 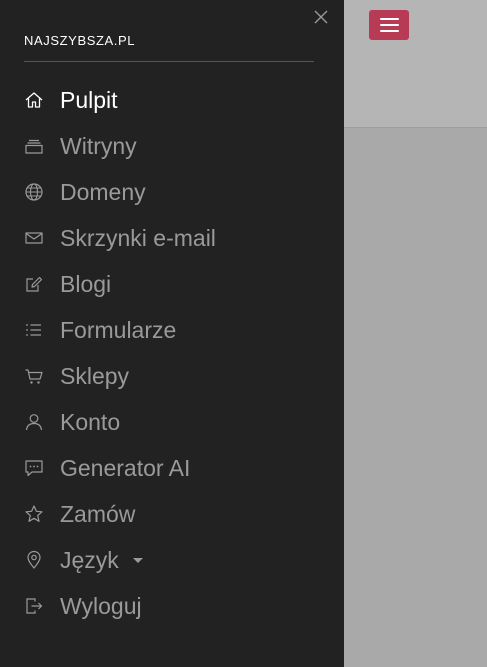 What do you see at coordinates (86, 283) in the screenshot?
I see `menu-item-label: Blogi` at bounding box center [86, 283].